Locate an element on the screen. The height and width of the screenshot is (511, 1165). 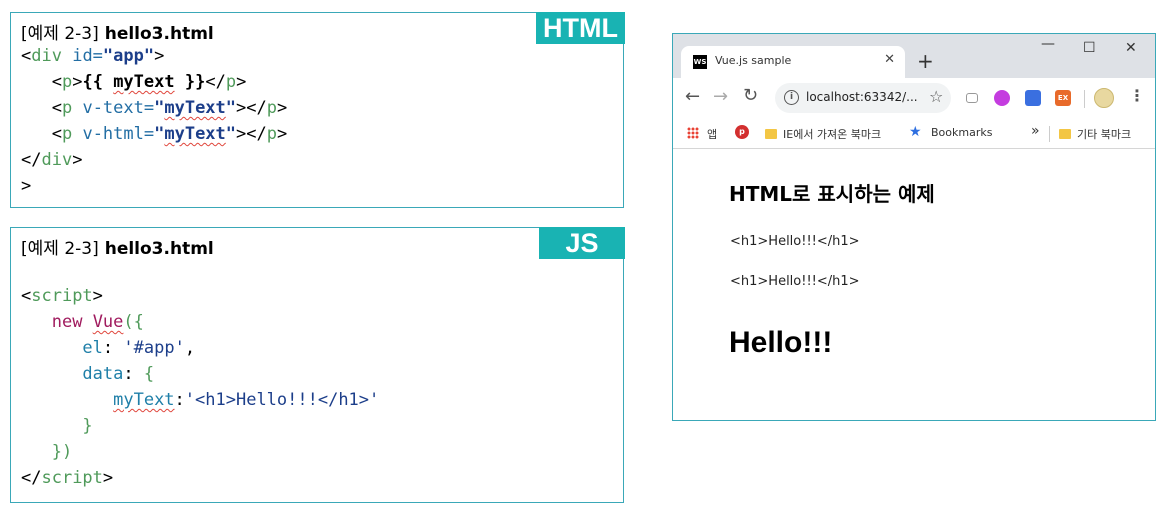
code-line: > is located at coordinates (154, 186).